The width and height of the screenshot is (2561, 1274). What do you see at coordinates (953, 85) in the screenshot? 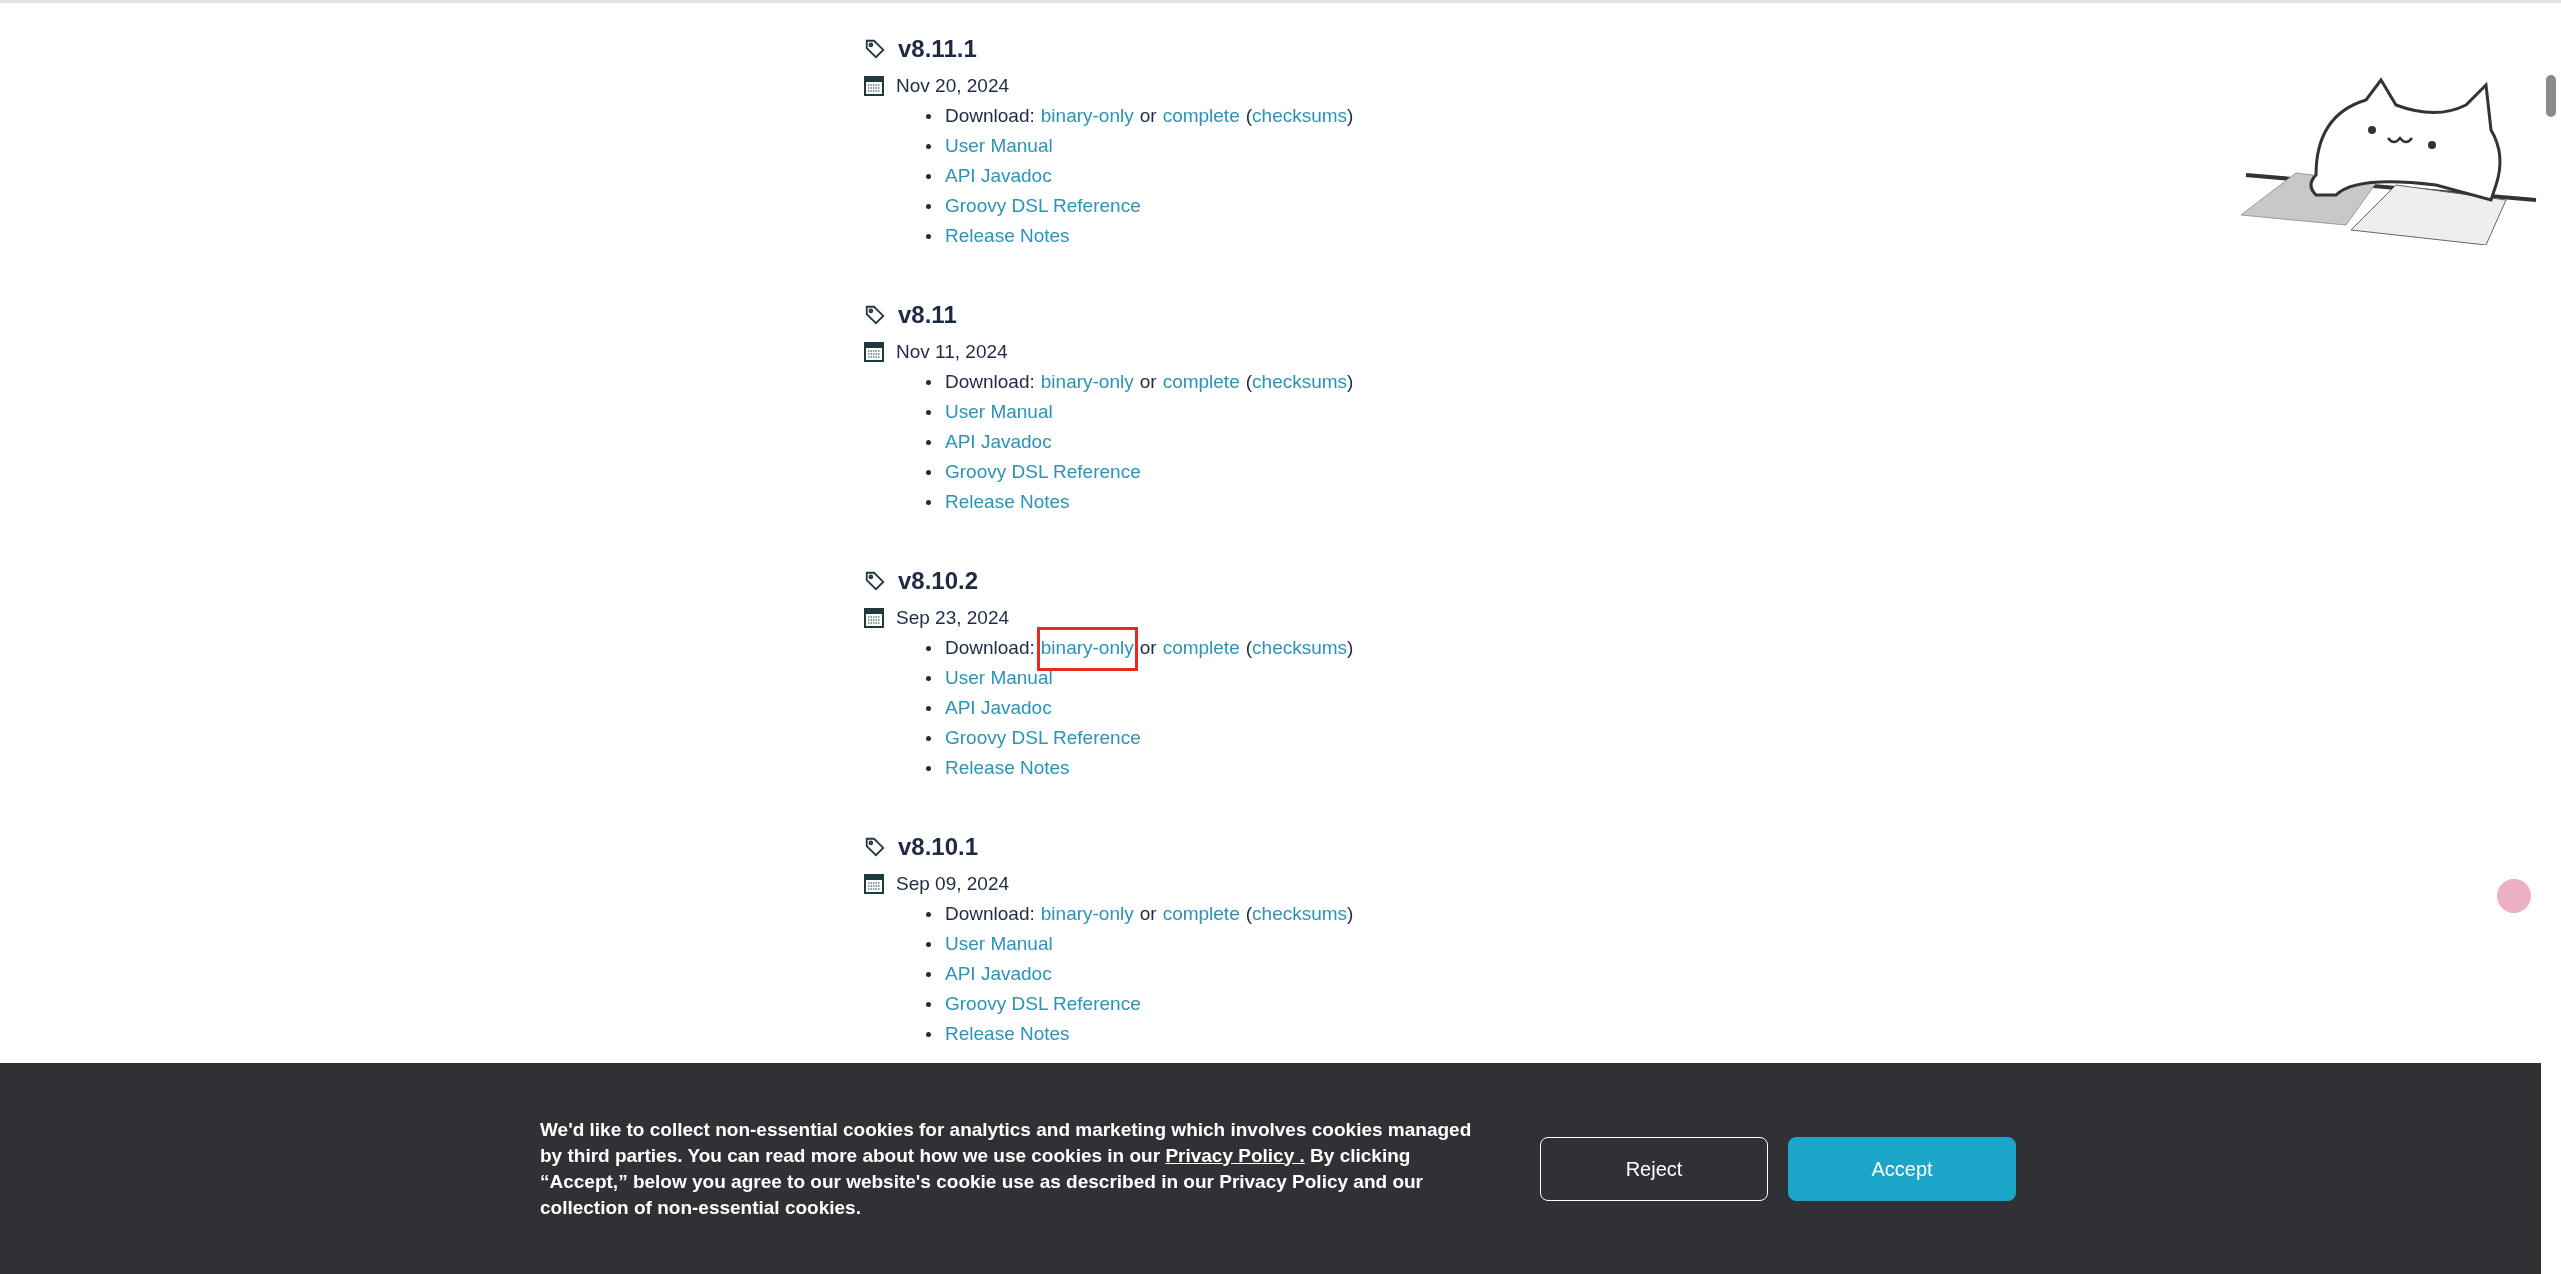
I see `release-date: Nov 20, 2024` at bounding box center [953, 85].